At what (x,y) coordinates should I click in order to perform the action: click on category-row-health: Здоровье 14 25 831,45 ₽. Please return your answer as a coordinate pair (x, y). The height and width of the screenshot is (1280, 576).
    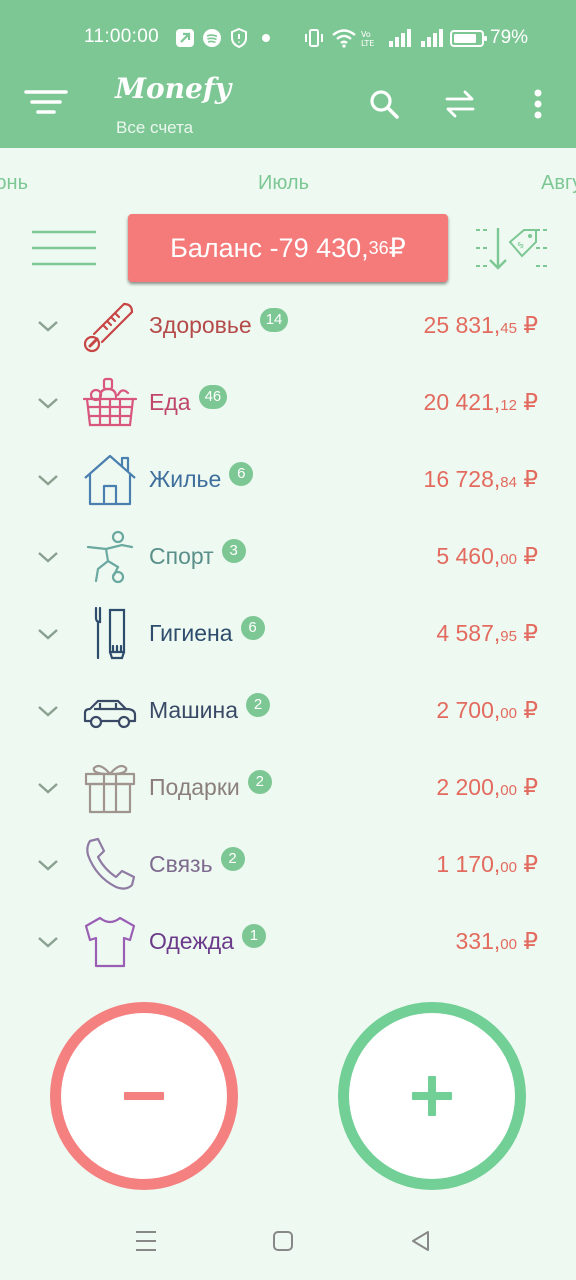
    Looking at the image, I should click on (288, 326).